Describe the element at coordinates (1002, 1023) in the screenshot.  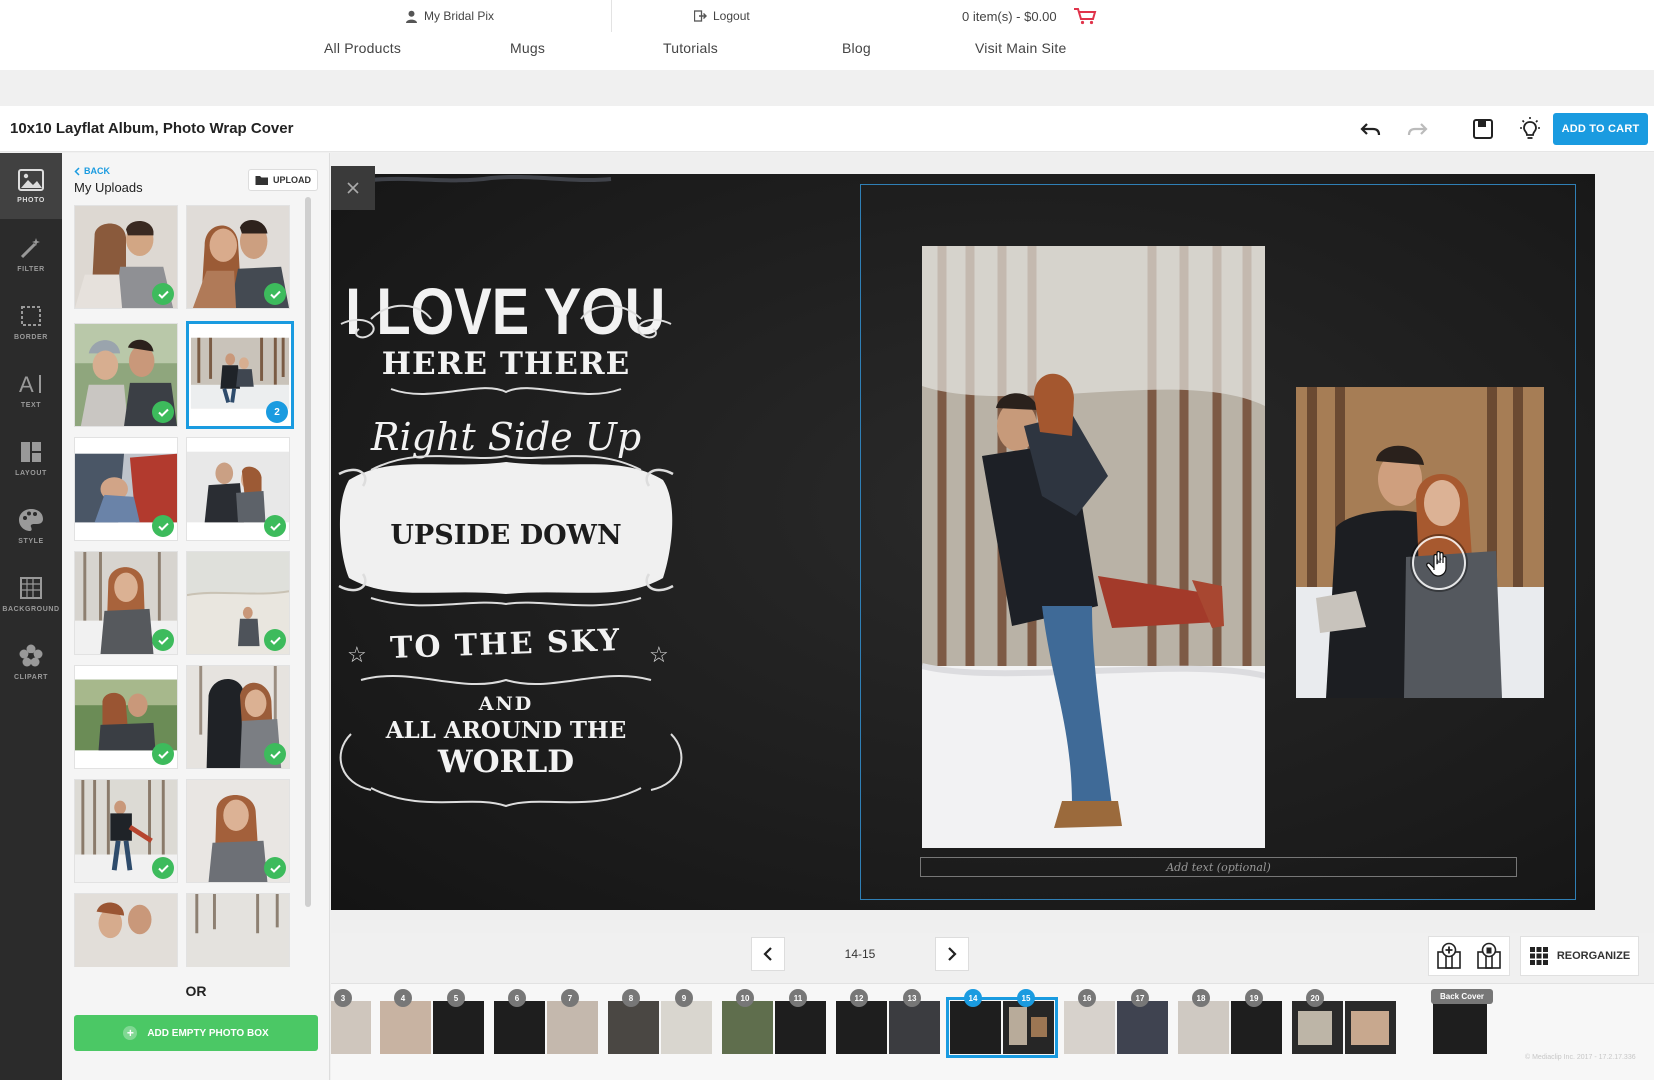
I see `filmstrip-spread-active: 14 15` at that location.